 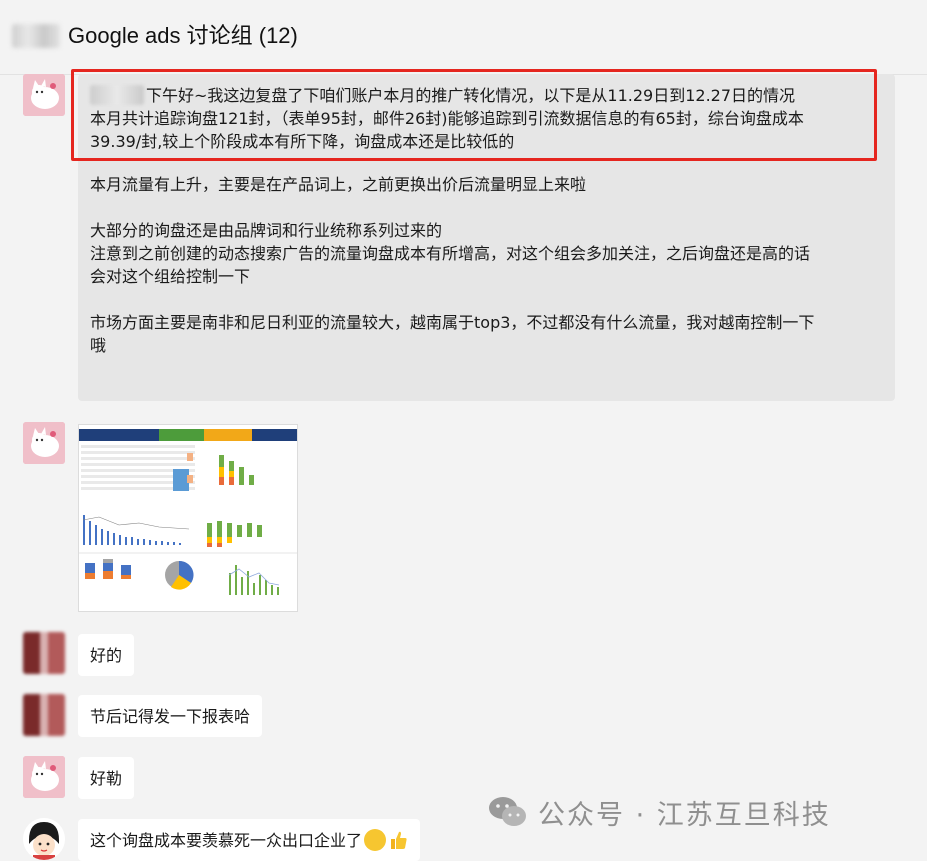 I want to click on message-line: 哦, so click(x=98, y=345).